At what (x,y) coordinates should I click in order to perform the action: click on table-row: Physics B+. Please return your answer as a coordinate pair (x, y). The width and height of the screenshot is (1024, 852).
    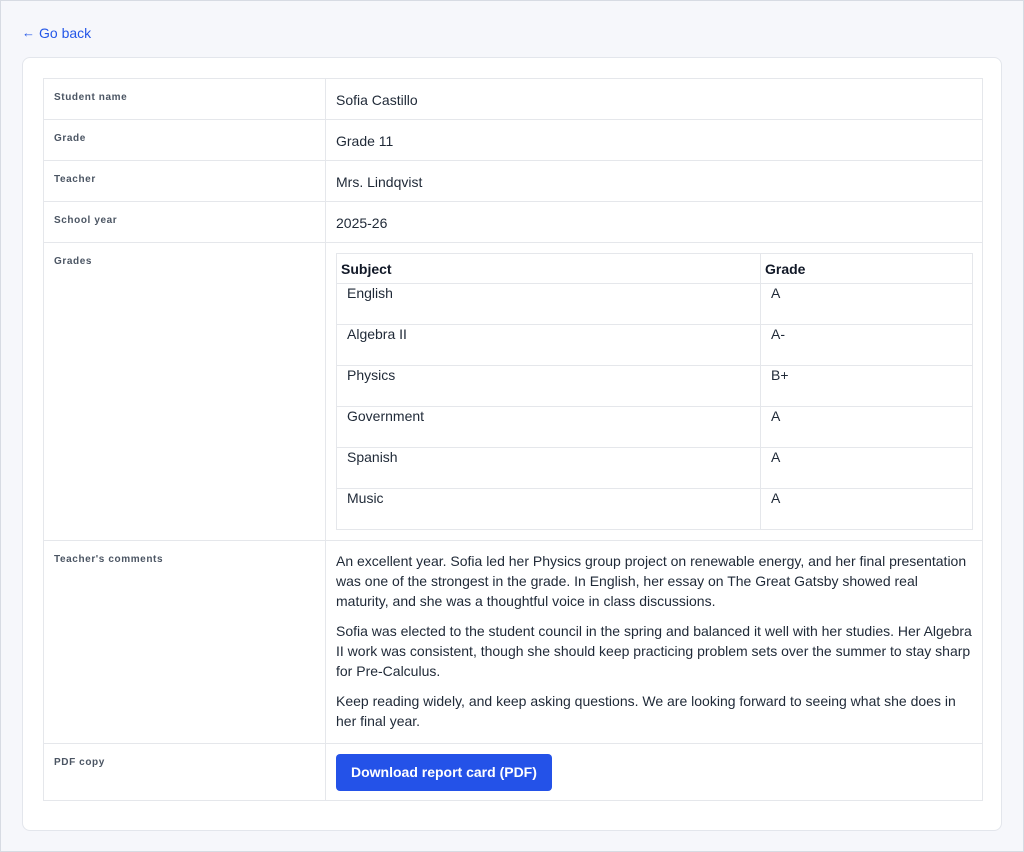
    Looking at the image, I should click on (654, 386).